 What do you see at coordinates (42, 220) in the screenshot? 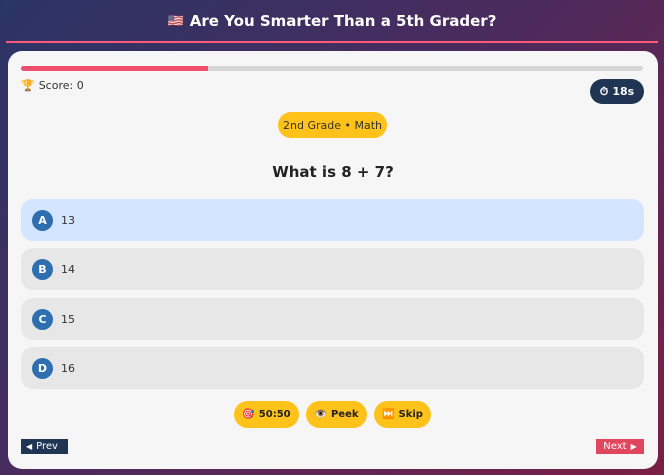
I see `option-letter: A` at bounding box center [42, 220].